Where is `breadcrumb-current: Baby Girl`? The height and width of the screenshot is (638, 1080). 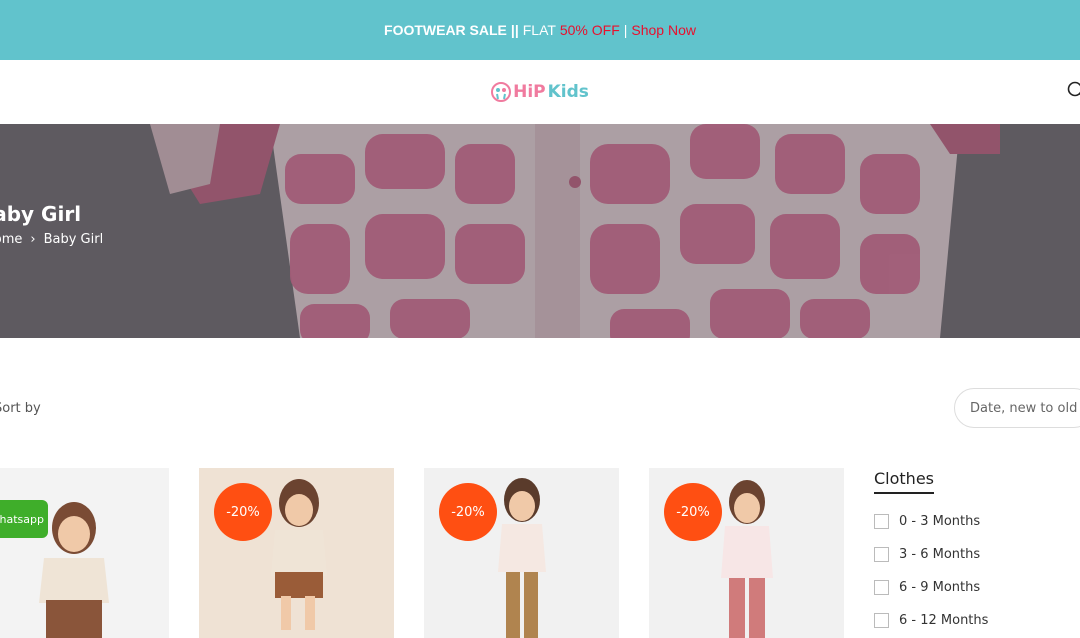
breadcrumb-current: Baby Girl is located at coordinates (74, 239).